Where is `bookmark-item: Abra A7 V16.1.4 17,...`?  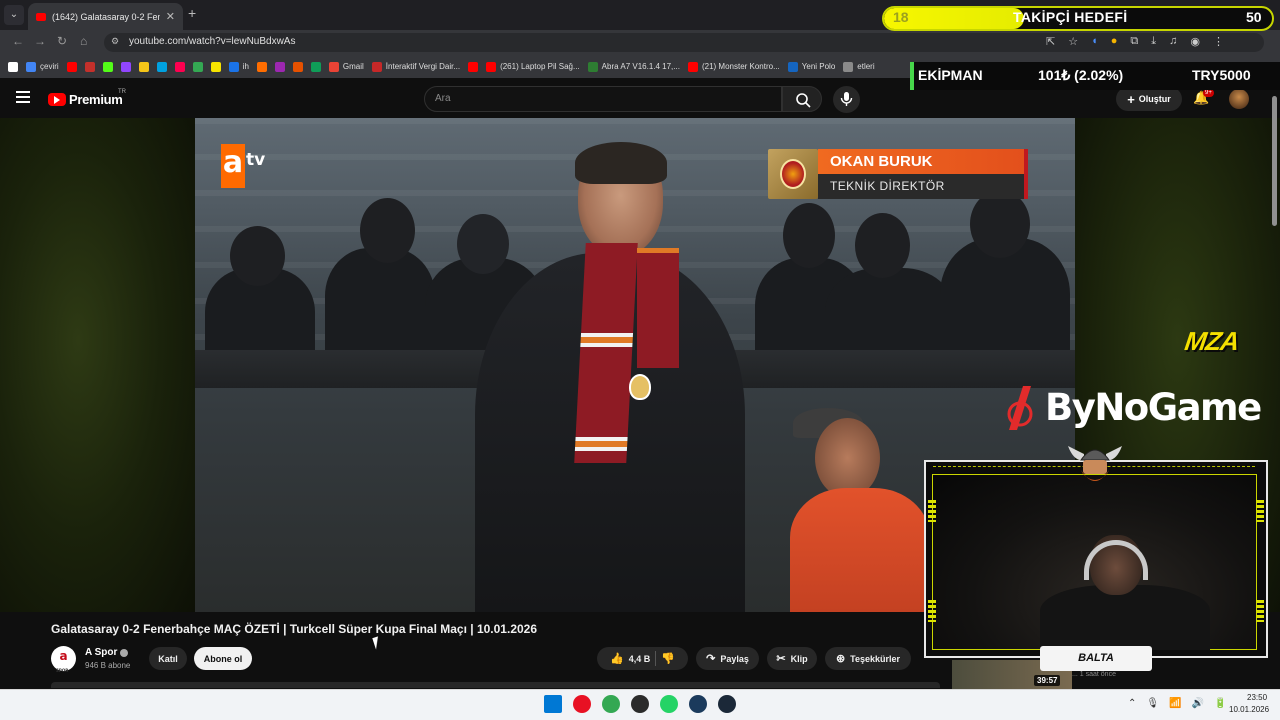 bookmark-item: Abra A7 V16.1.4 17,... is located at coordinates (633, 66).